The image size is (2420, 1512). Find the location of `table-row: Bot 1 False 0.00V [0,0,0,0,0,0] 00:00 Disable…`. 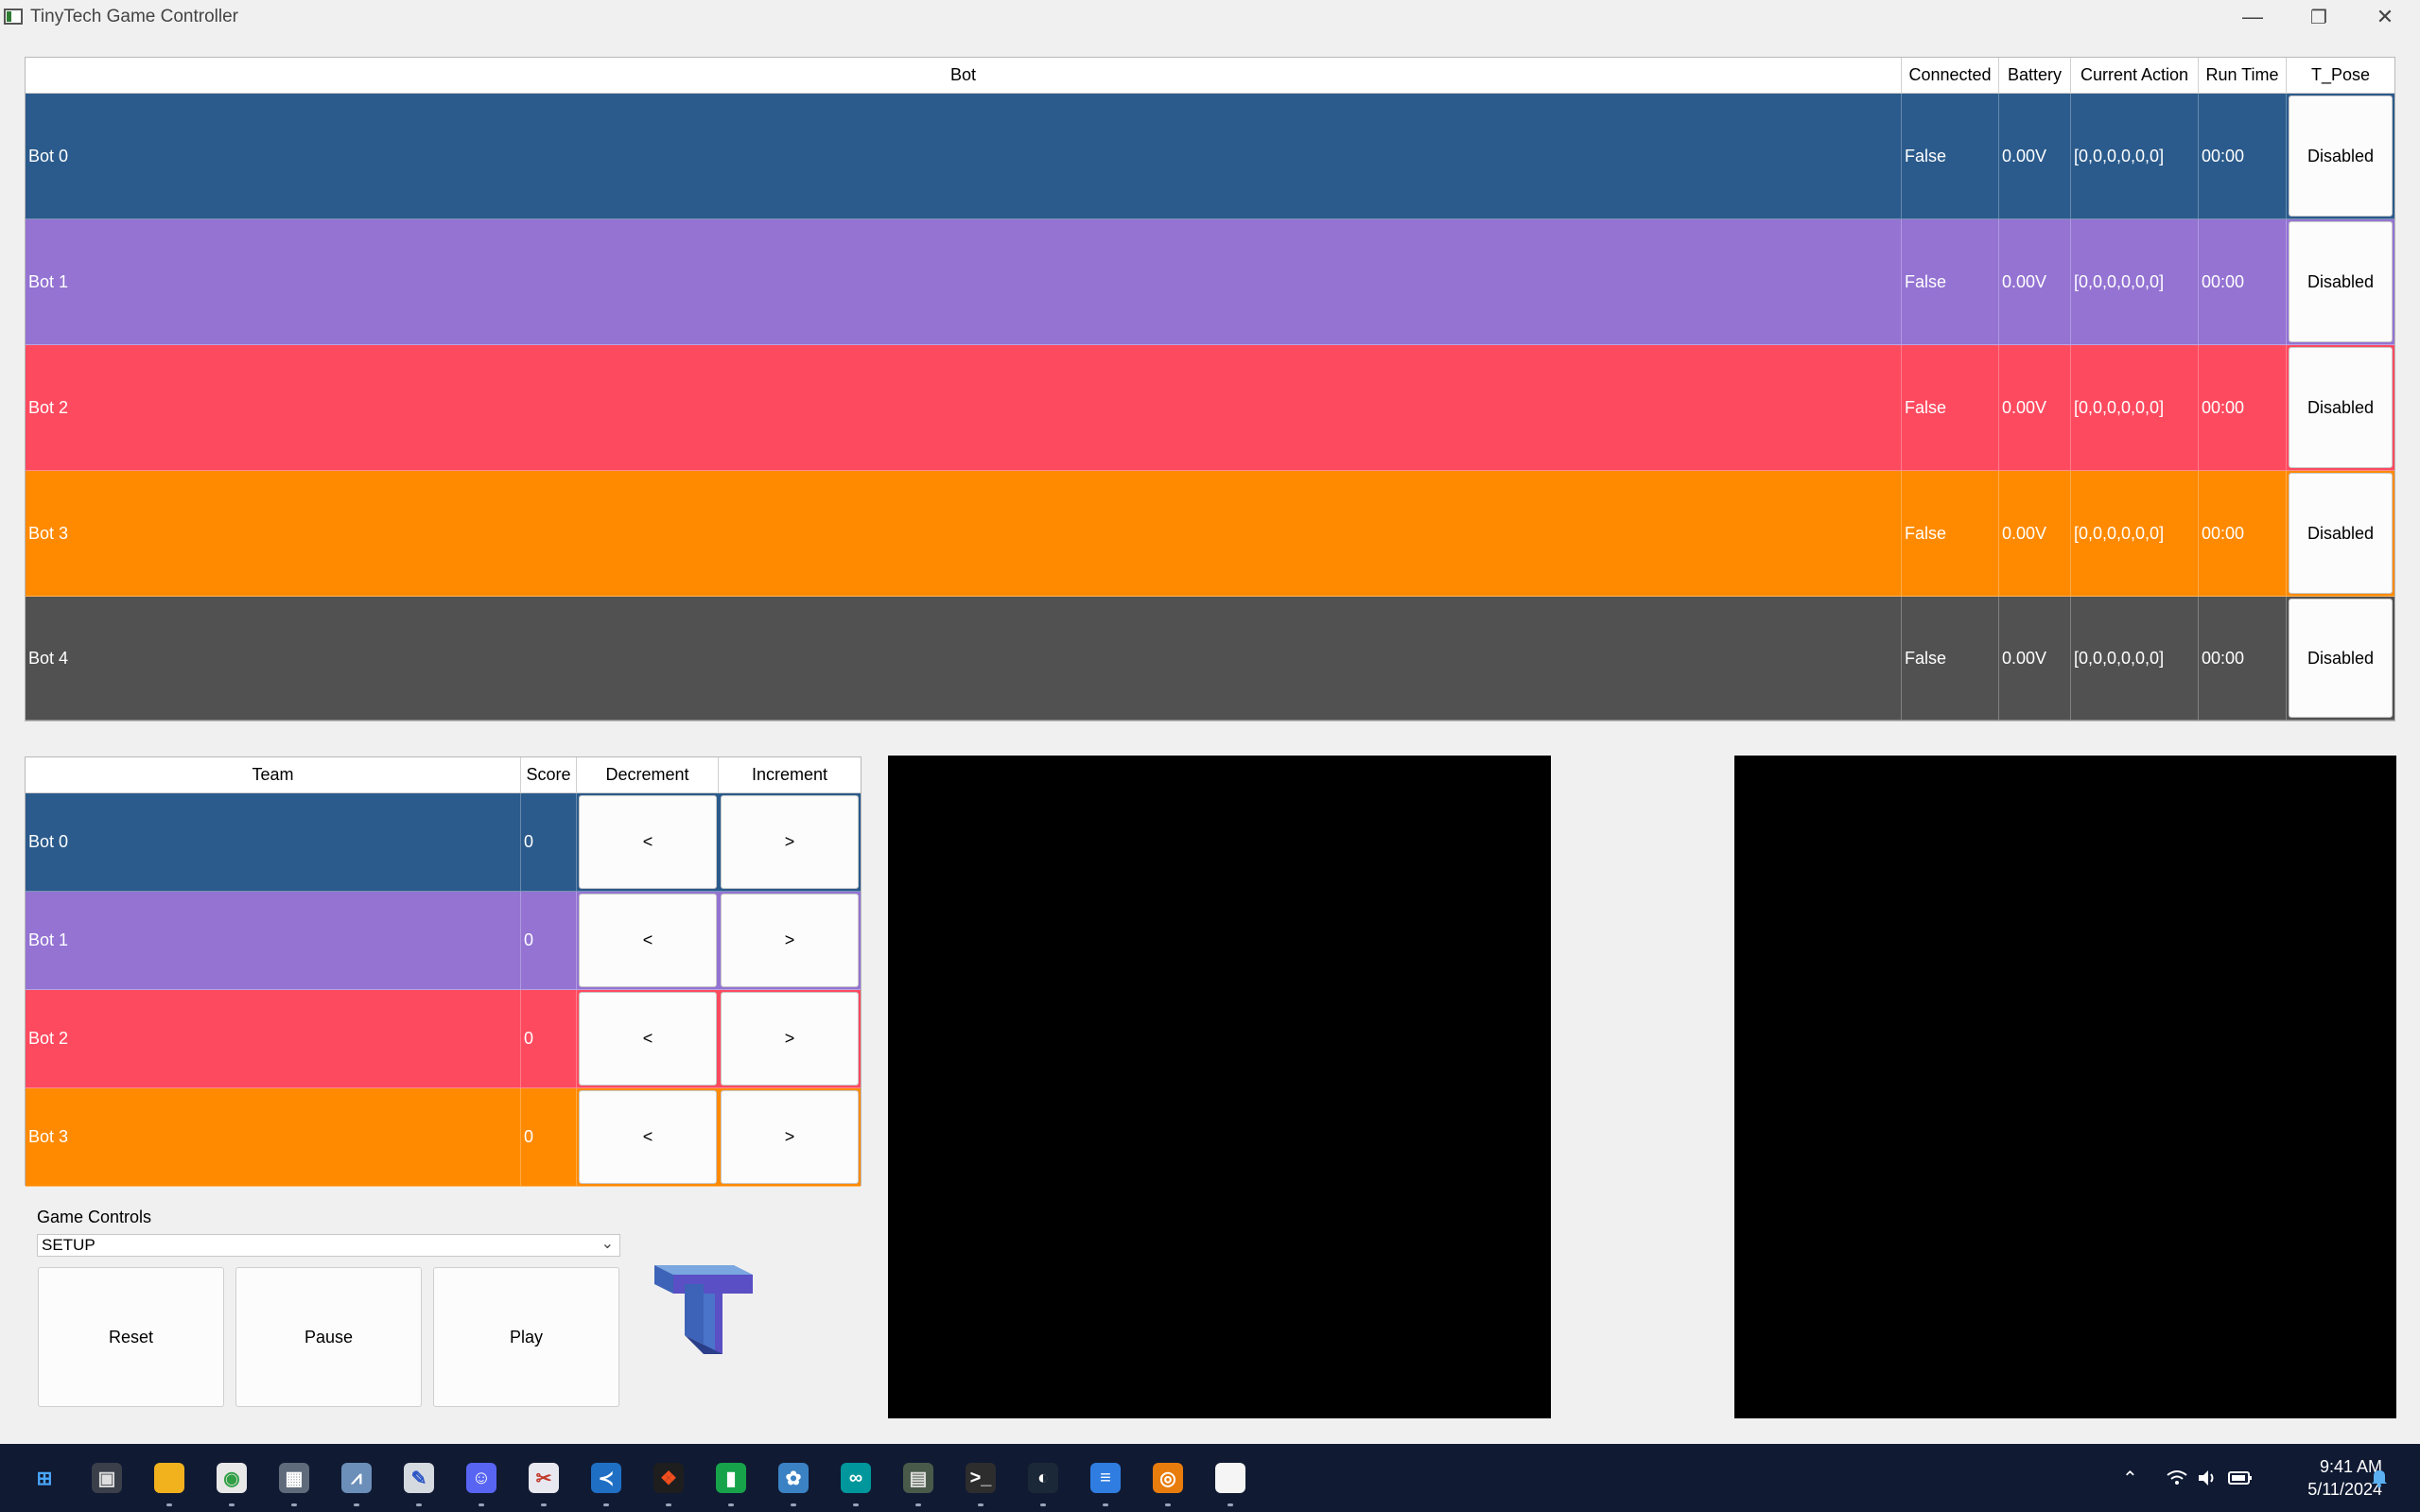

table-row: Bot 1 False 0.00V [0,0,0,0,0,0] 00:00 Disable… is located at coordinates (1210, 282).